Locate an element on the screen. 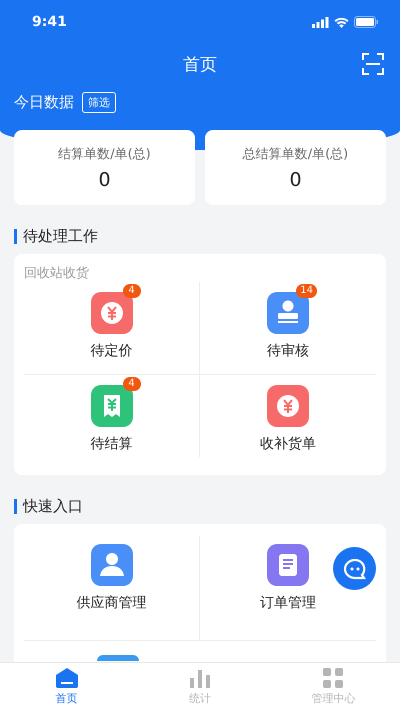 This screenshot has height=711, width=400. tab: 首页 is located at coordinates (67, 687).